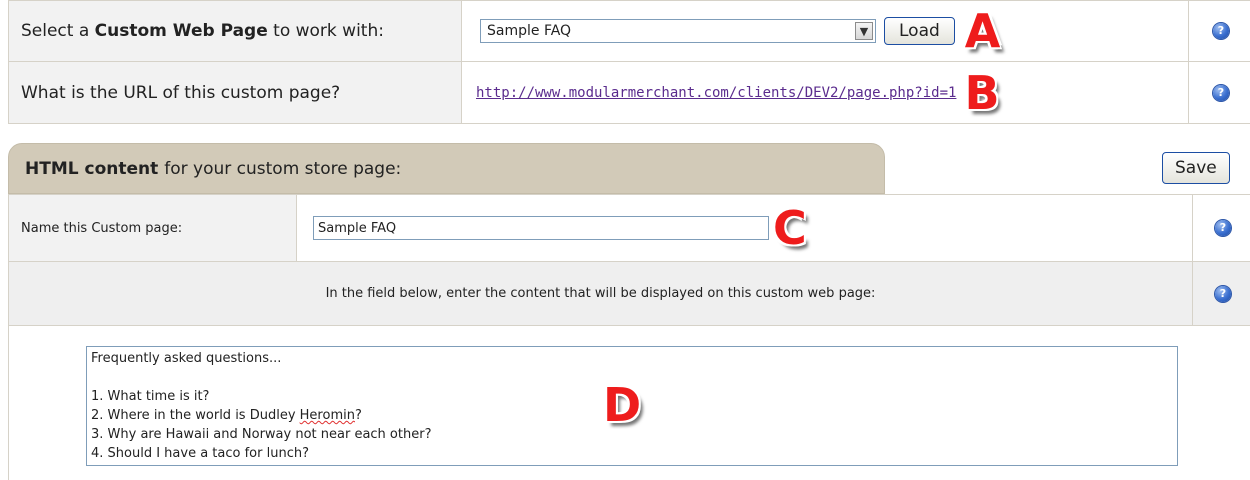  Describe the element at coordinates (864, 31) in the screenshot. I see `chevron-down-icon: ▼` at that location.